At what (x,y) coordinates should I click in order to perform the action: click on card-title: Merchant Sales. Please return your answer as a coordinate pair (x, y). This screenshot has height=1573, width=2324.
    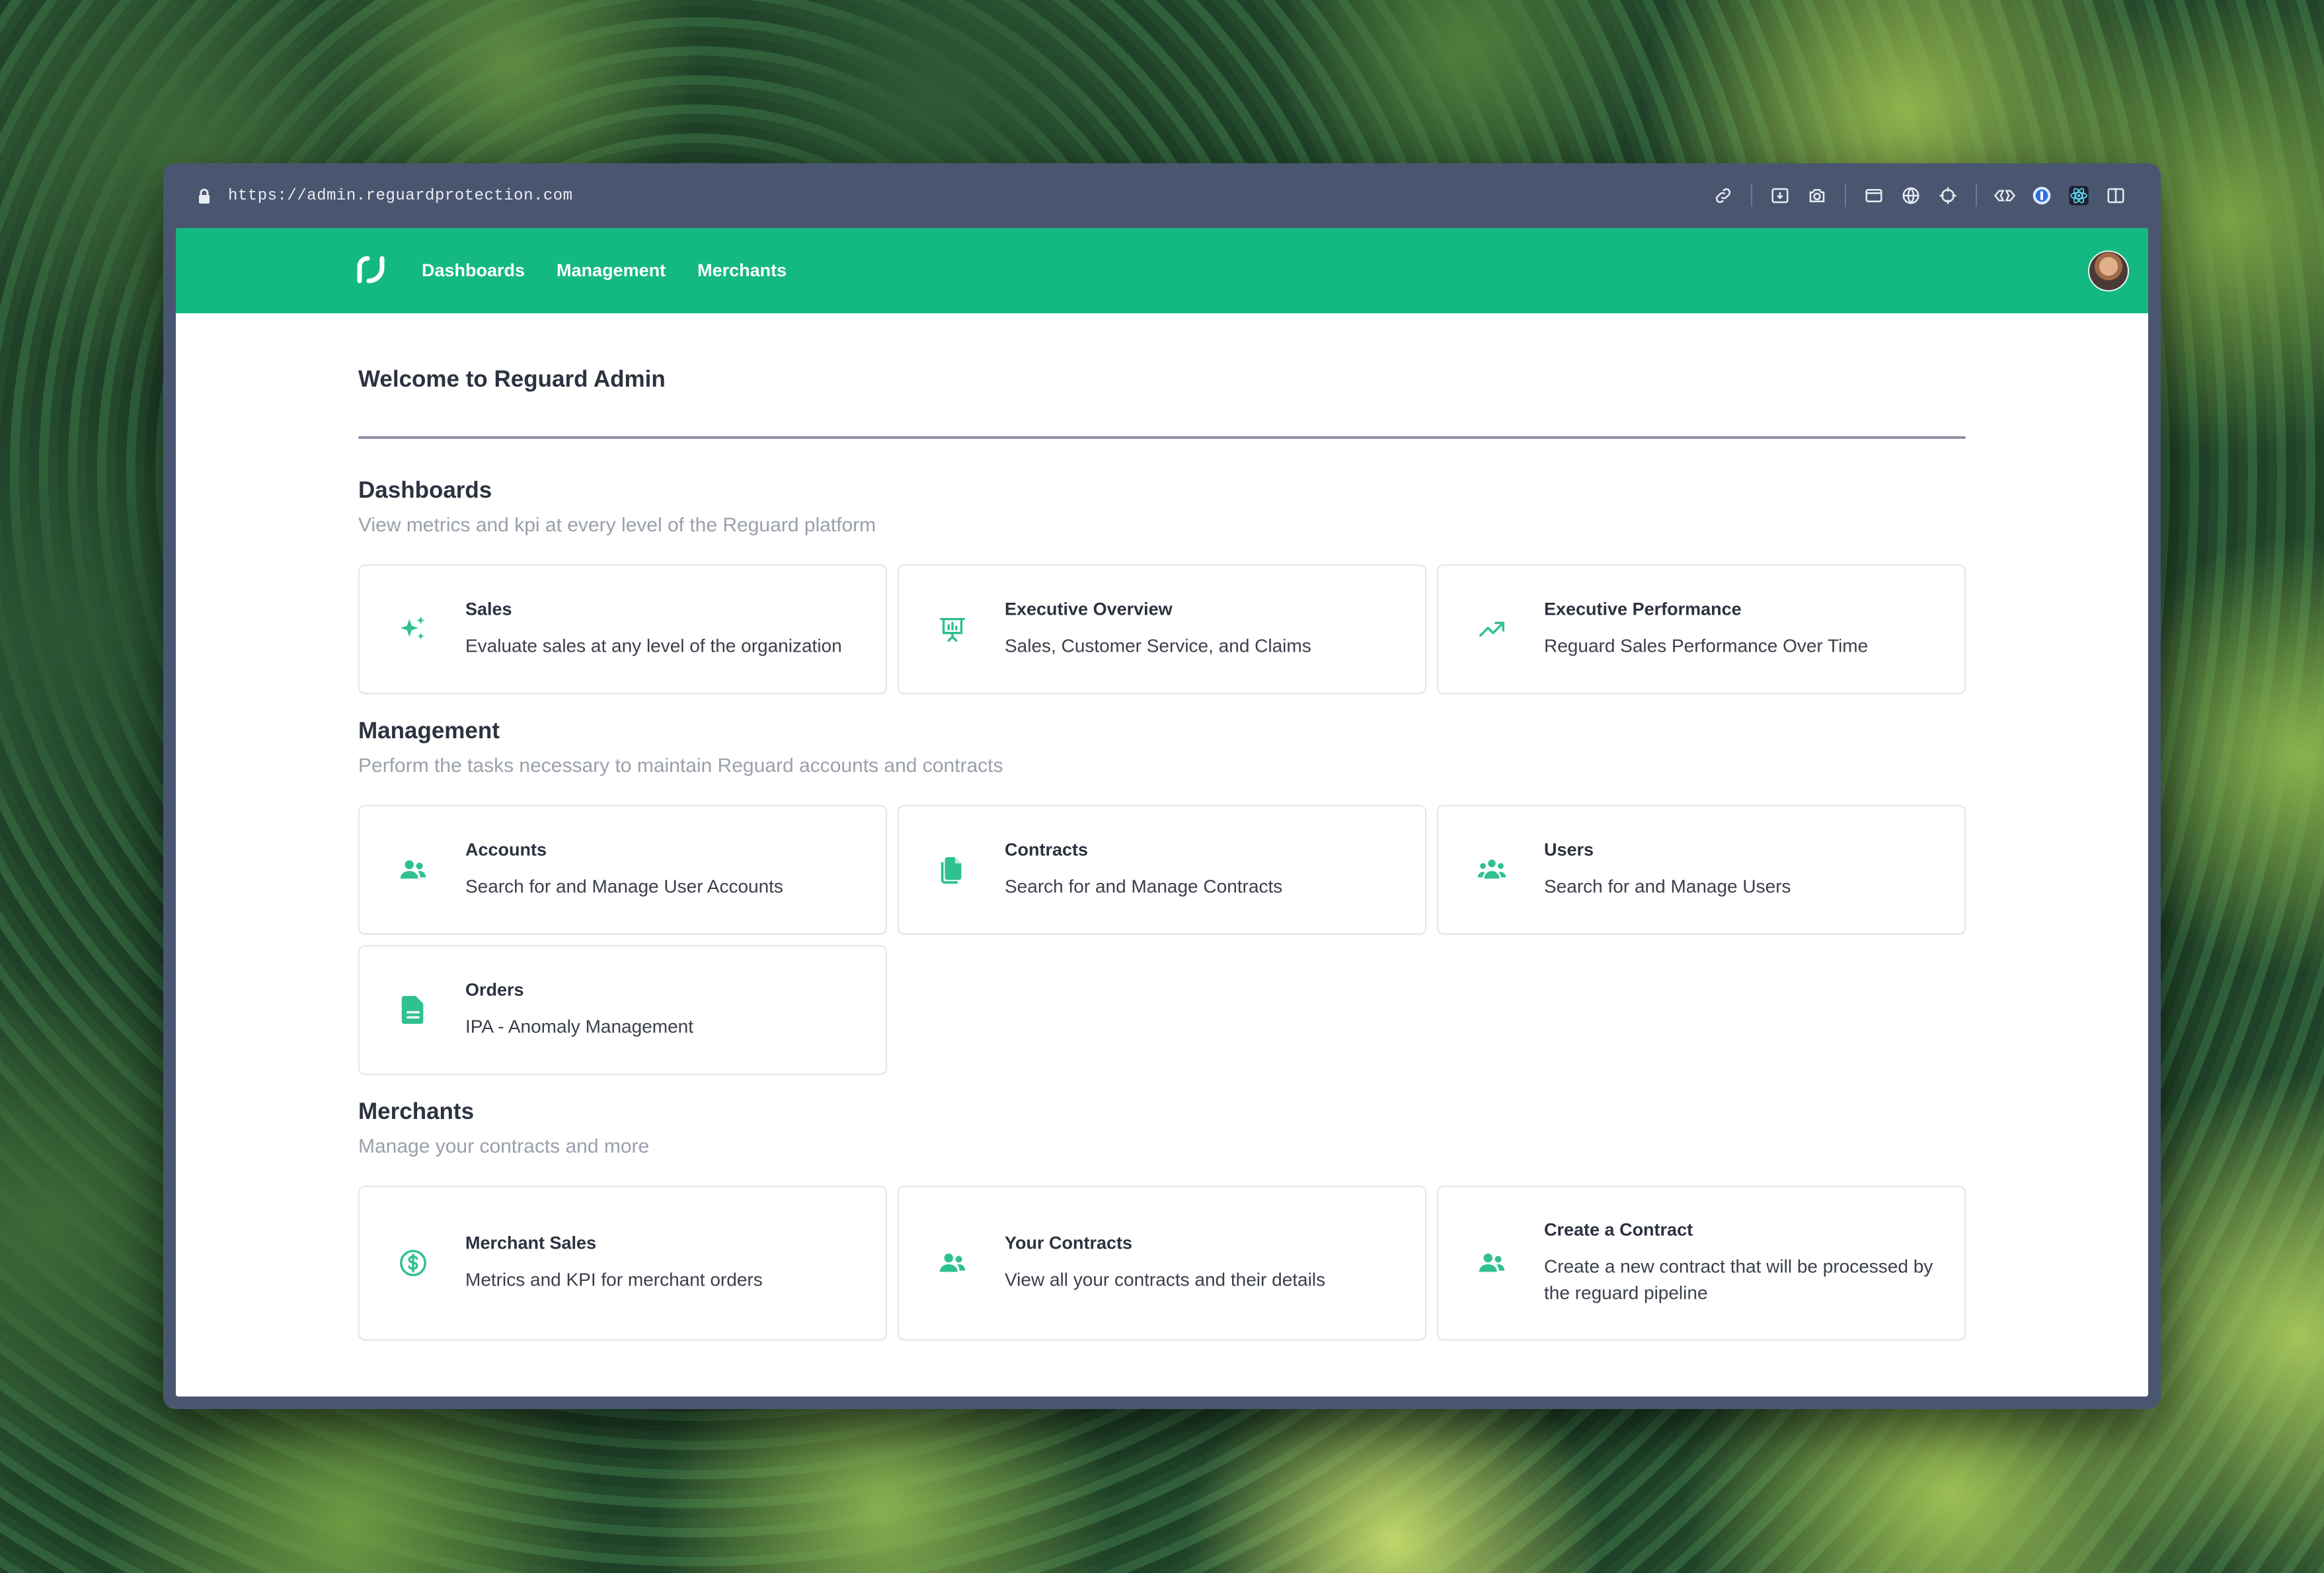
    Looking at the image, I should click on (531, 1243).